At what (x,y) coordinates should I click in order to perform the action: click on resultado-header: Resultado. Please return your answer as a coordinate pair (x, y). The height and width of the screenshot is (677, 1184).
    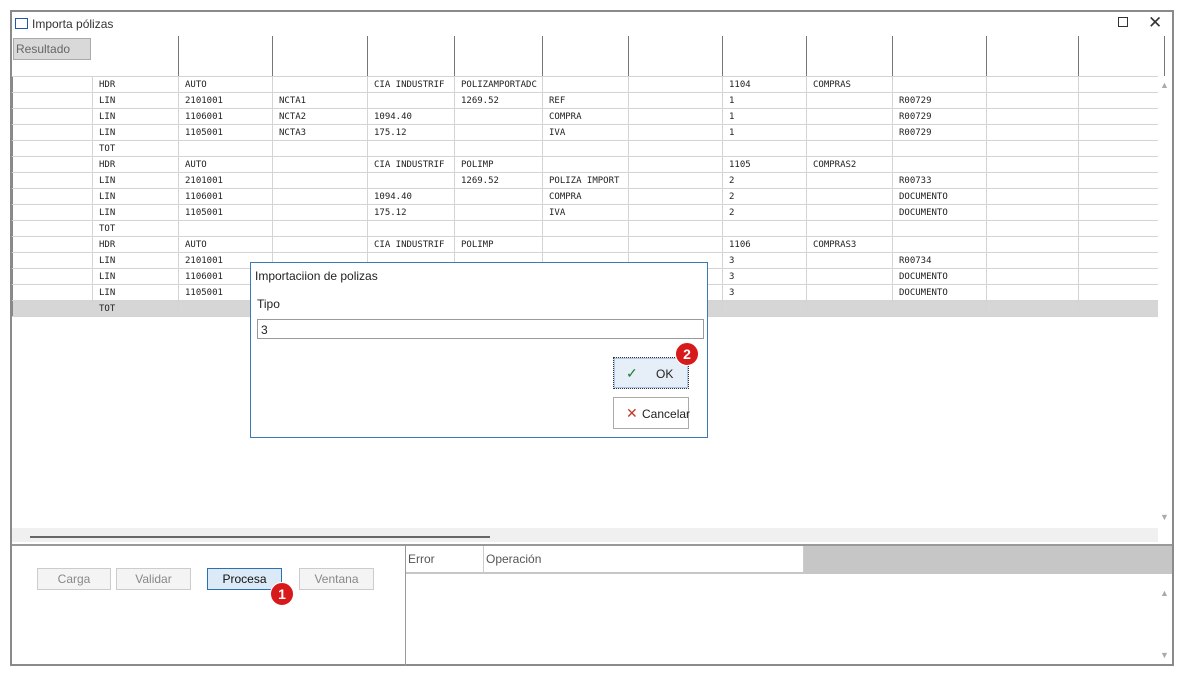
    Looking at the image, I should click on (52, 49).